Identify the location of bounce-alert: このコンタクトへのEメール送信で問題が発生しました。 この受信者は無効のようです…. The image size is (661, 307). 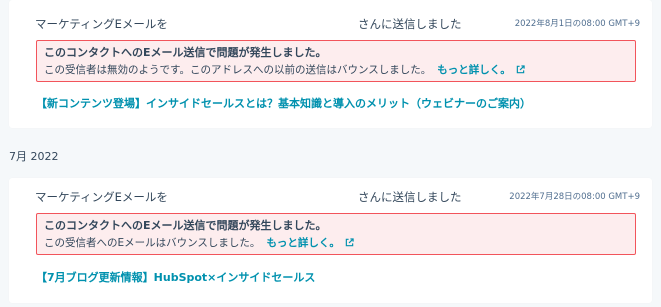
(336, 61).